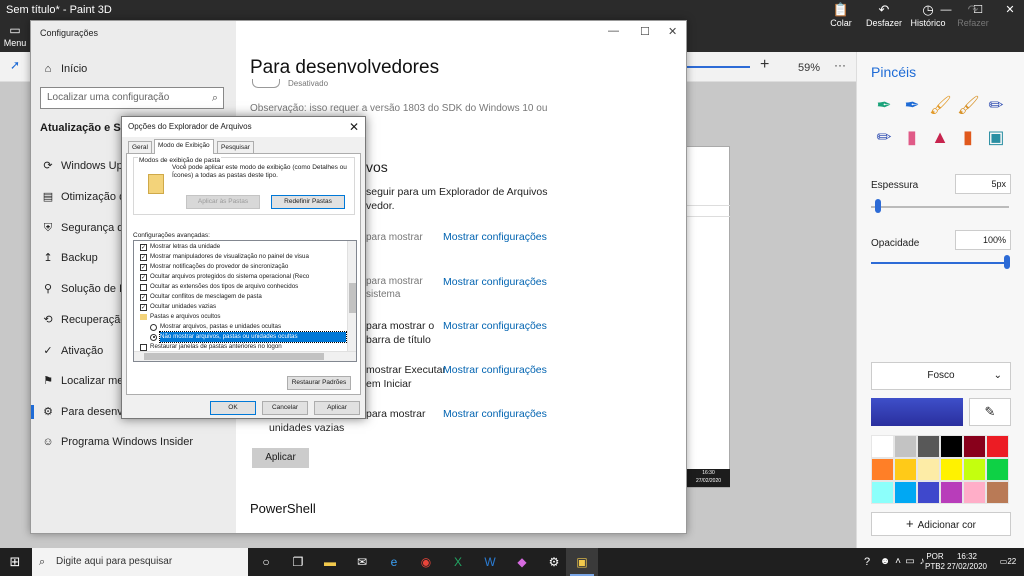 The height and width of the screenshot is (576, 1024). Describe the element at coordinates (132, 98) in the screenshot. I see `settings-search-input: Localizar uma configuração ⌕` at that location.